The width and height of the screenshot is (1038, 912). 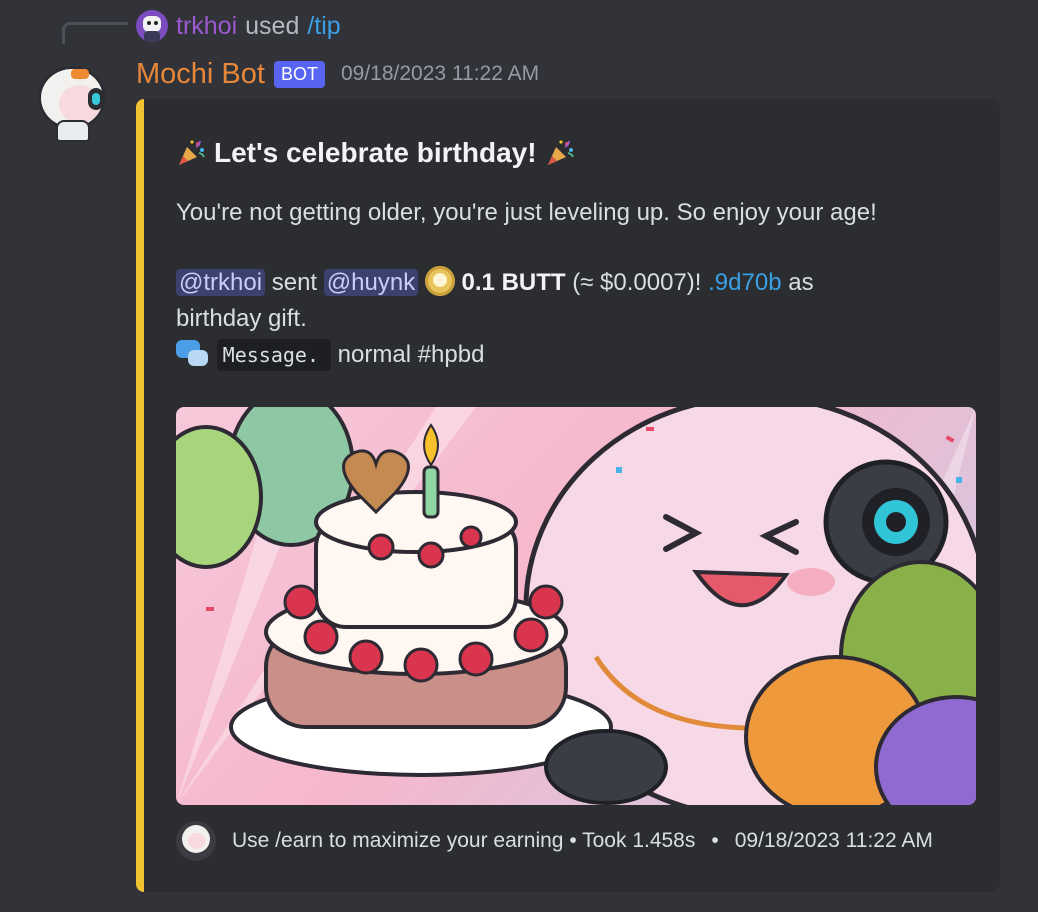 What do you see at coordinates (272, 25) in the screenshot?
I see `reference-verb: used` at bounding box center [272, 25].